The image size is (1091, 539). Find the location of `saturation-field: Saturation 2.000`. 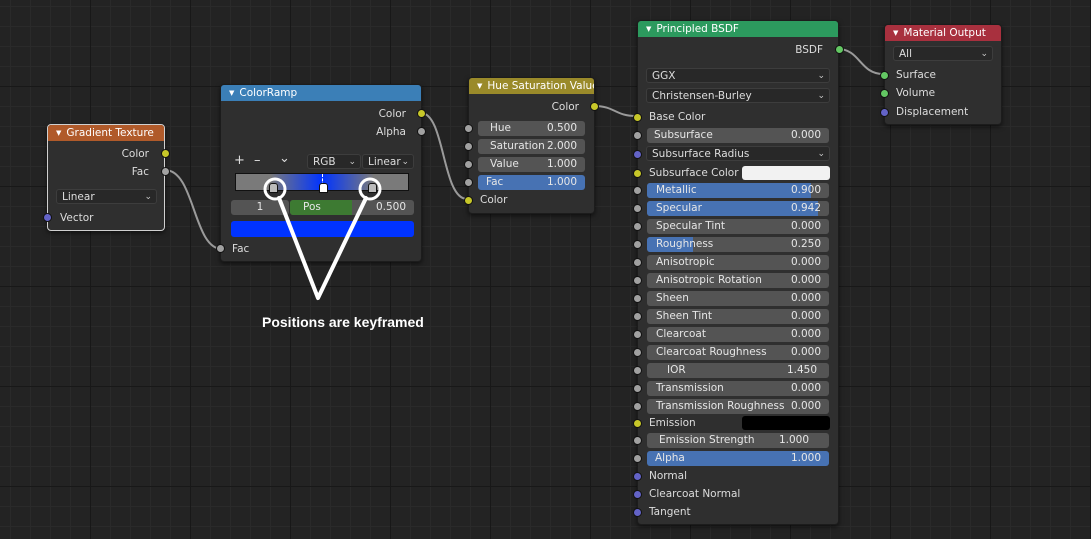

saturation-field: Saturation 2.000 is located at coordinates (531, 146).